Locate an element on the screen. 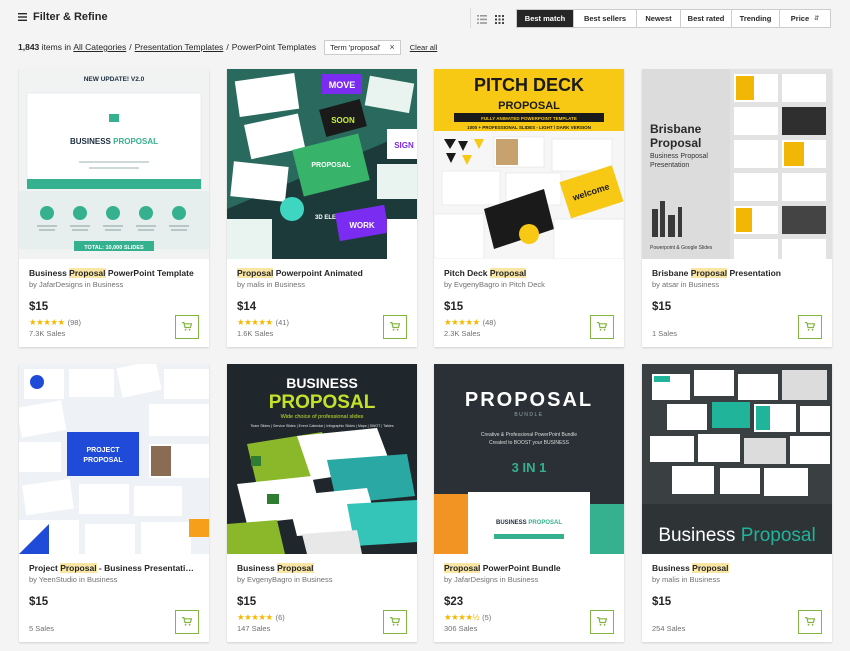 This screenshot has height=651, width=850. toolbar-divider is located at coordinates (470, 18).